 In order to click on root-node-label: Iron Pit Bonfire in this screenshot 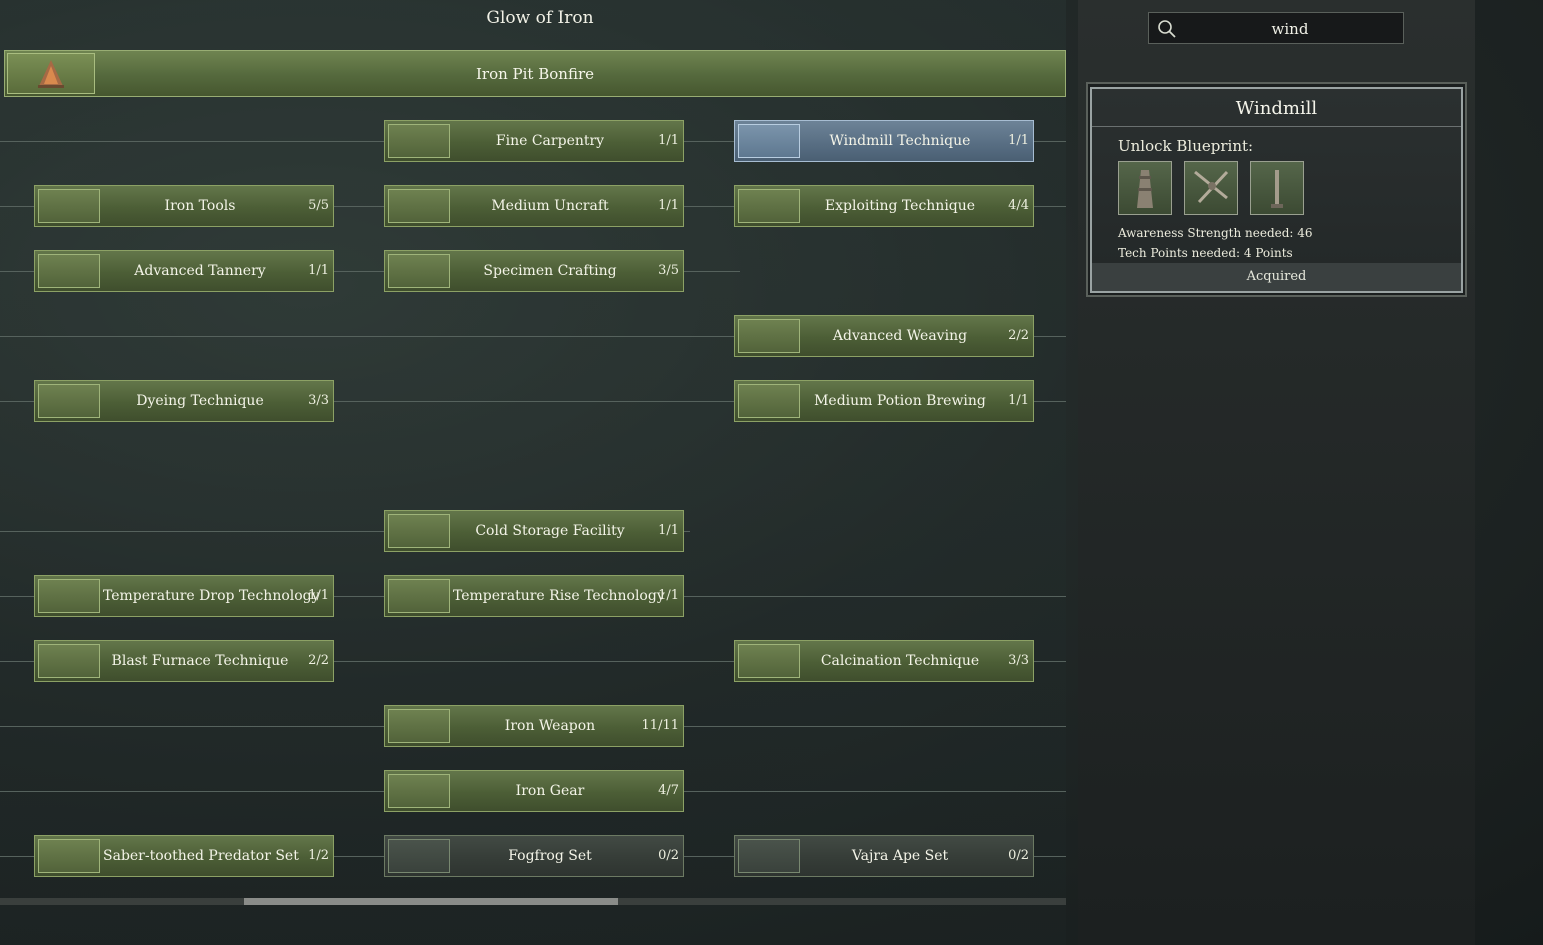, I will do `click(534, 74)`.